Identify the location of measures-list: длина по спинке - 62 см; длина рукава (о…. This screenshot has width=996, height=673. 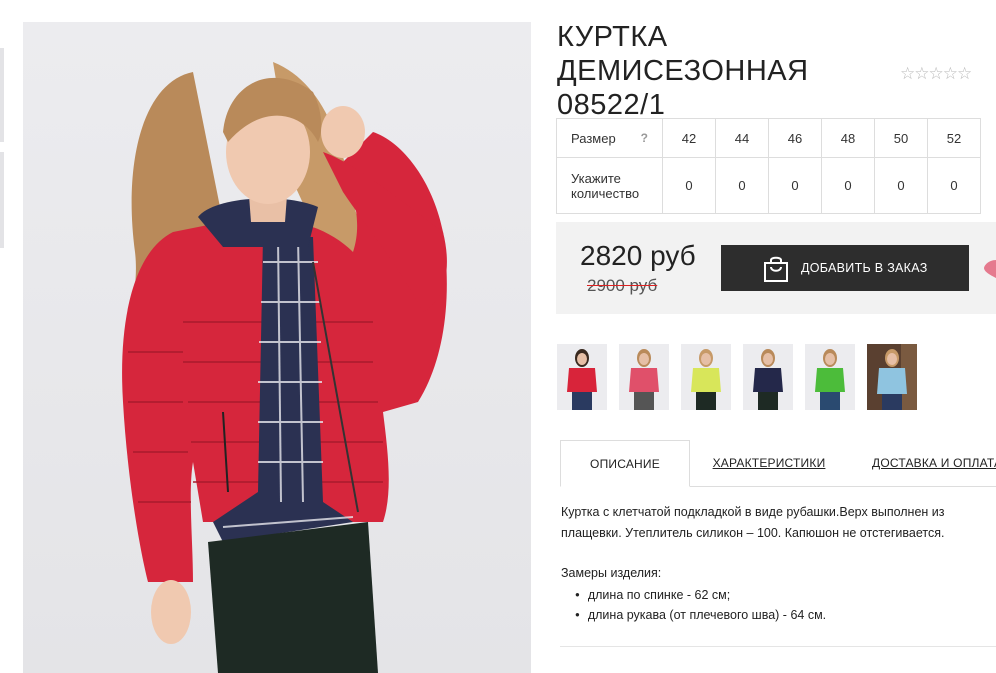
(700, 606).